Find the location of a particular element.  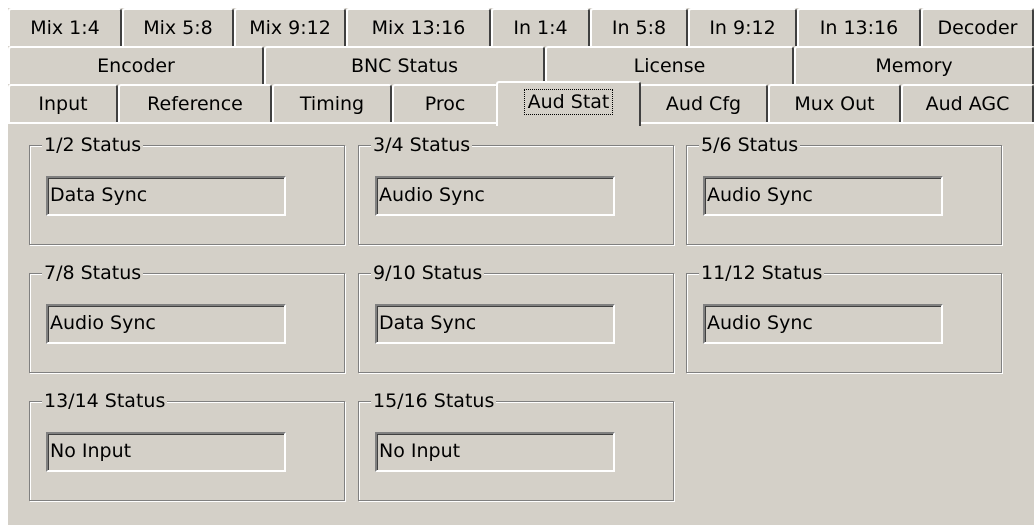

status-group-3-4: 3/4 Status Audio Sync is located at coordinates (516, 189).